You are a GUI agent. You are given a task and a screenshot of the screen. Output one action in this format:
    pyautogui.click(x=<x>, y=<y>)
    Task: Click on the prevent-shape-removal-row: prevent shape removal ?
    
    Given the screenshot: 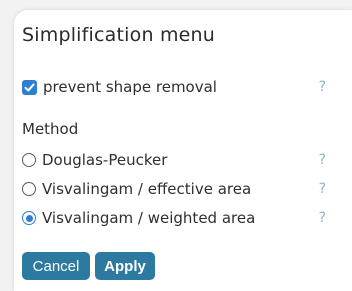 What is the action you would take?
    pyautogui.click(x=177, y=87)
    